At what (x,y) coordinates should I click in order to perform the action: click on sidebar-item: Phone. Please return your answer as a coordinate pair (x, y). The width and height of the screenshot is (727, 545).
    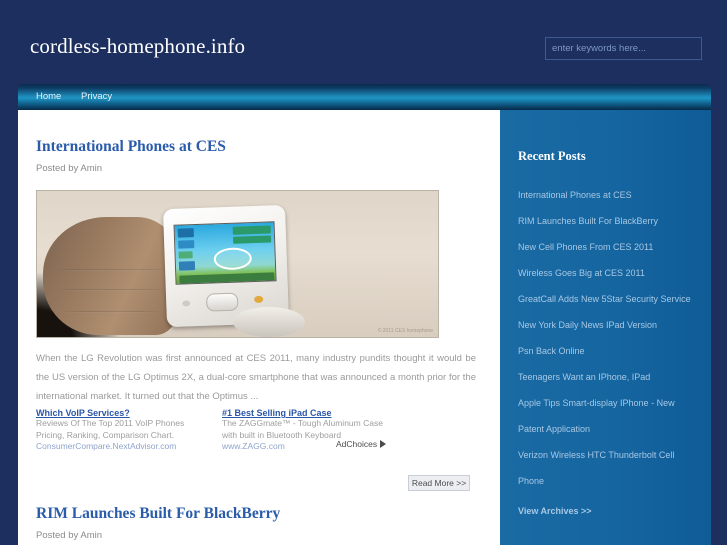
    Looking at the image, I should click on (609, 481).